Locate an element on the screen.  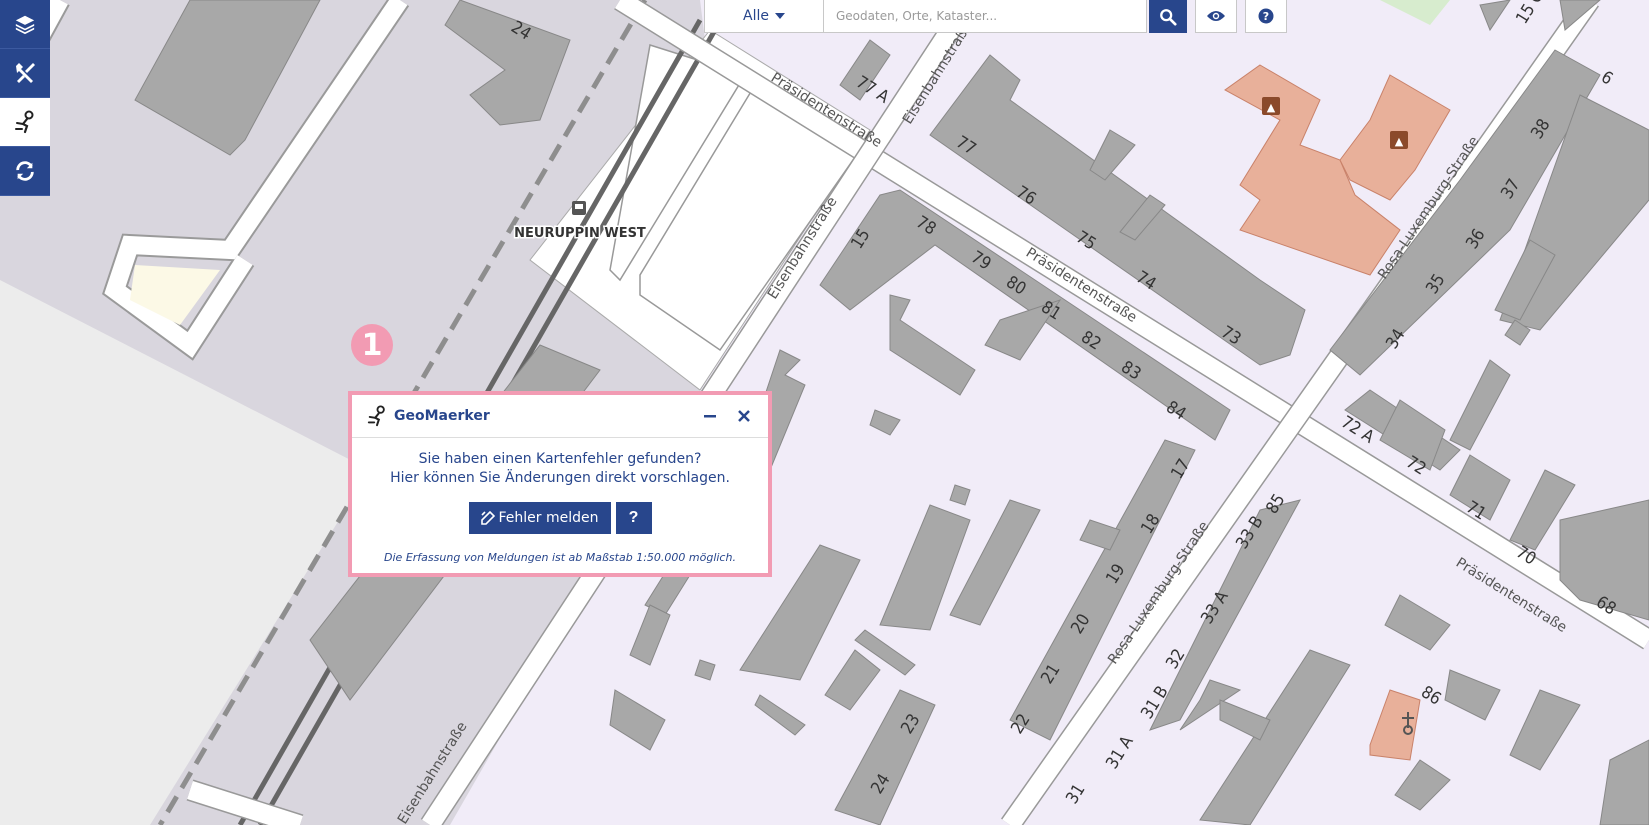
minimize-icon is located at coordinates (710, 416).